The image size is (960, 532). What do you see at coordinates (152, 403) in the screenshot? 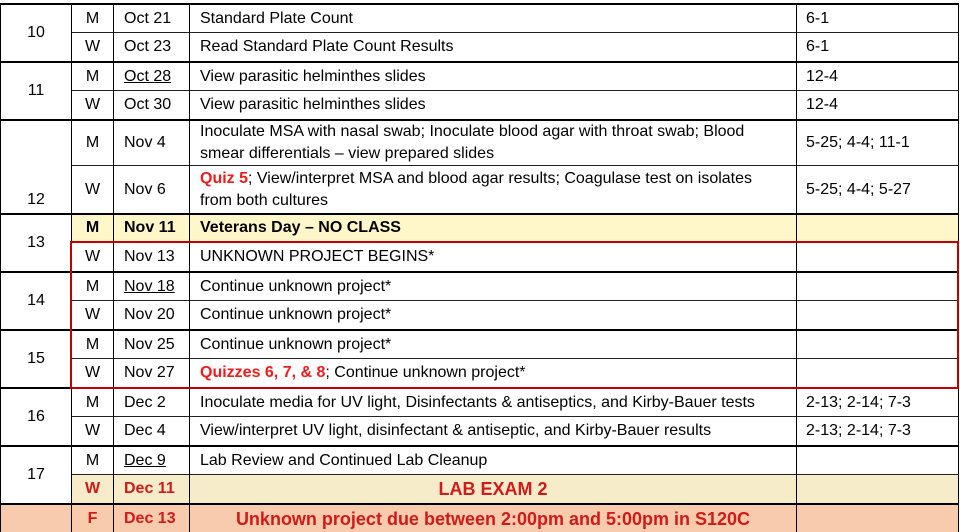
I see `session-date: Dec 2` at bounding box center [152, 403].